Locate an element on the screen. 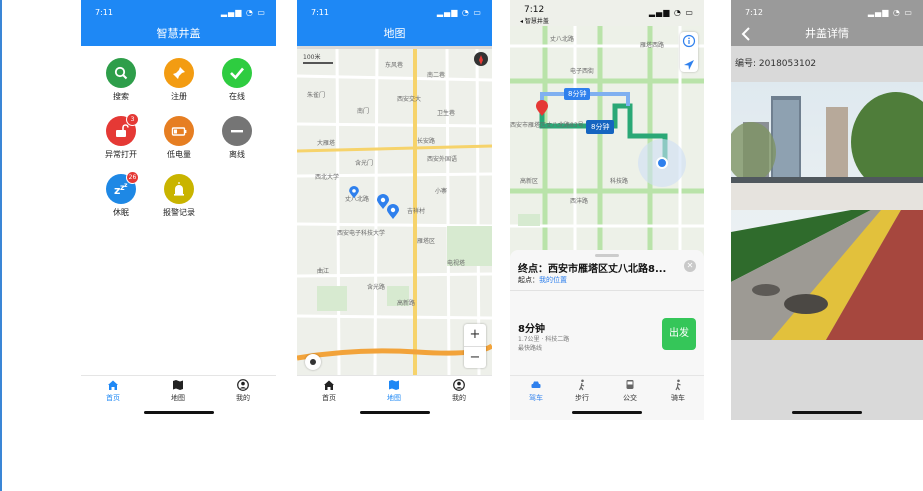 The height and width of the screenshot is (491, 923). map-label: 东风巷 is located at coordinates (394, 65).